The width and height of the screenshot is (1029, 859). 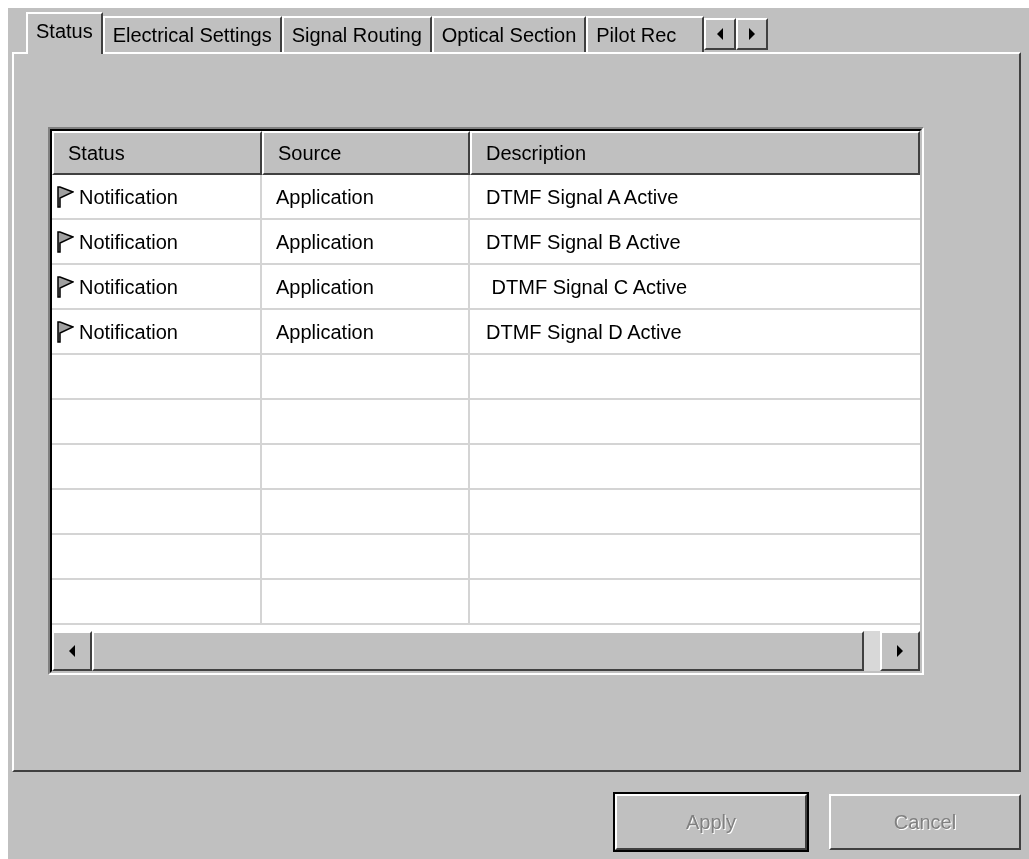 I want to click on tab: Signal Routing, so click(x=356, y=34).